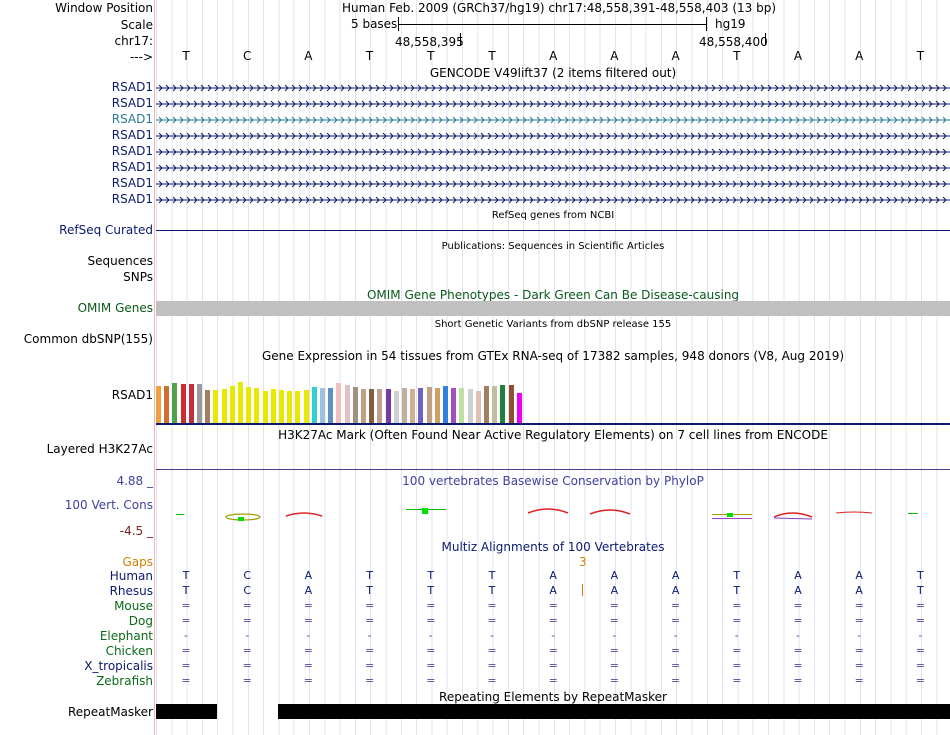 This screenshot has height=735, width=950. I want to click on conservation-label: 100 Vert. Cons, so click(109, 505).